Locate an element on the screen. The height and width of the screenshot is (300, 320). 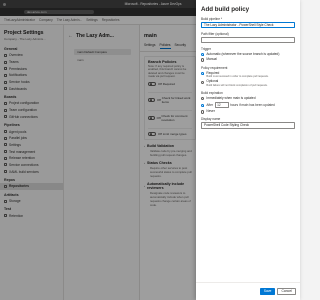
display-name-label: Display name is located at coordinates (211, 119).